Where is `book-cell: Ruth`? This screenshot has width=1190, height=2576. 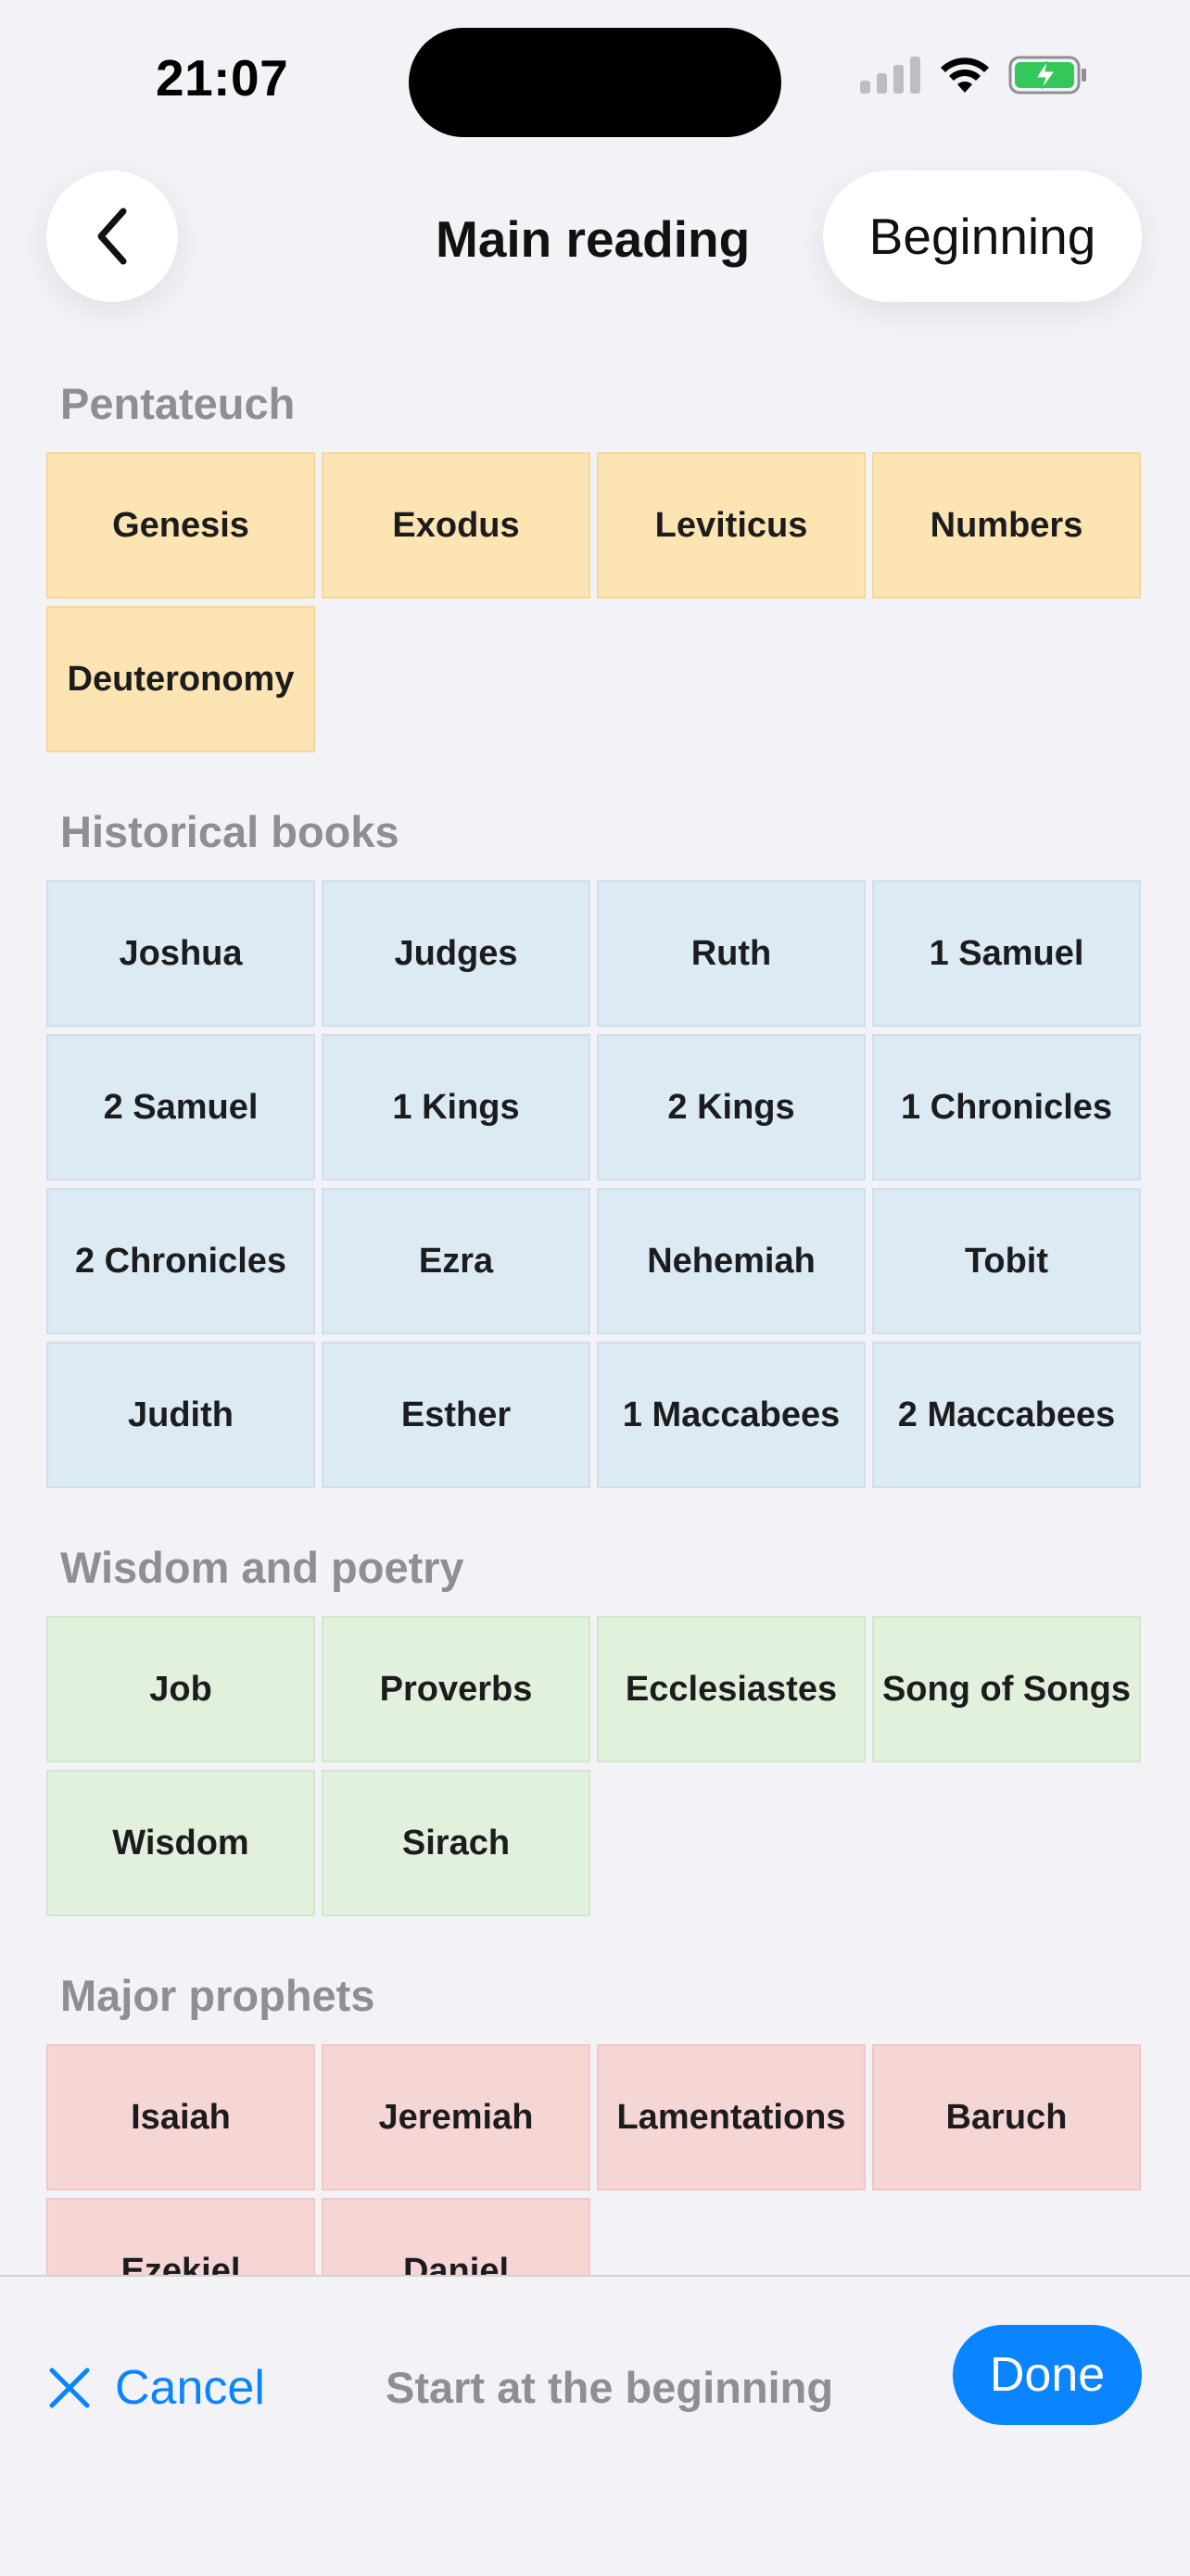
book-cell: Ruth is located at coordinates (731, 953).